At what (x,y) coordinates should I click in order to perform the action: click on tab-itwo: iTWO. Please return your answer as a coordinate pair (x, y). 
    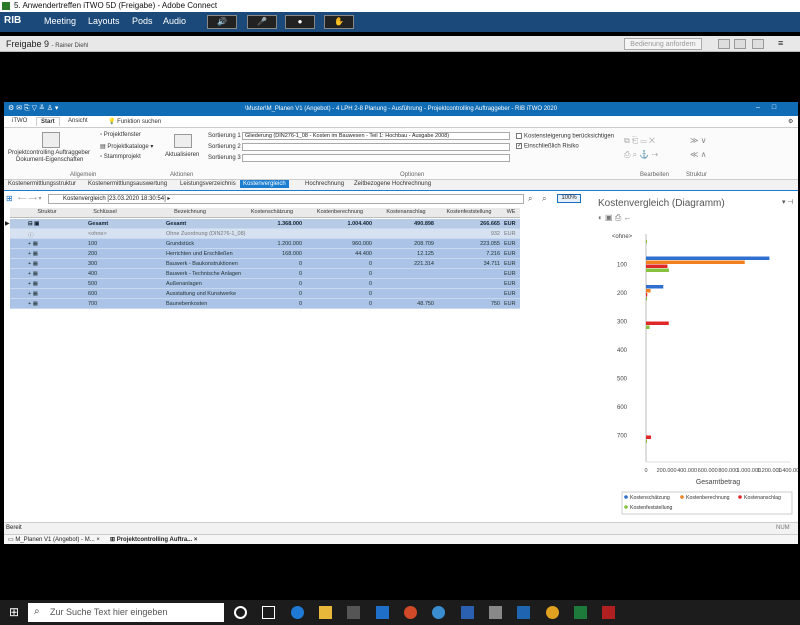
    Looking at the image, I should click on (19, 121).